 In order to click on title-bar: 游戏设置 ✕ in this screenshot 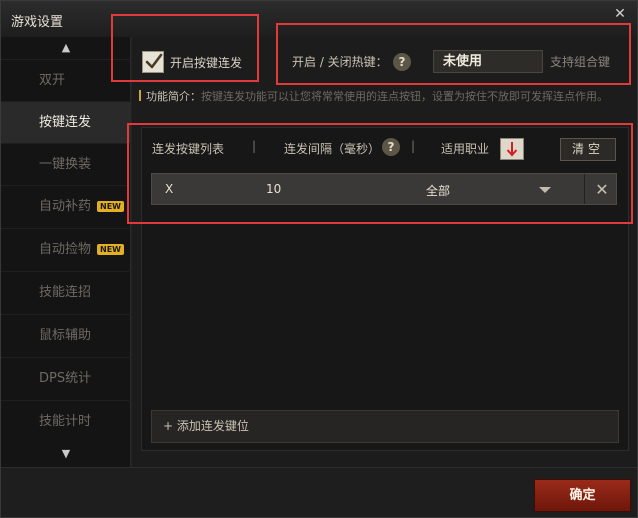, I will do `click(319, 19)`.